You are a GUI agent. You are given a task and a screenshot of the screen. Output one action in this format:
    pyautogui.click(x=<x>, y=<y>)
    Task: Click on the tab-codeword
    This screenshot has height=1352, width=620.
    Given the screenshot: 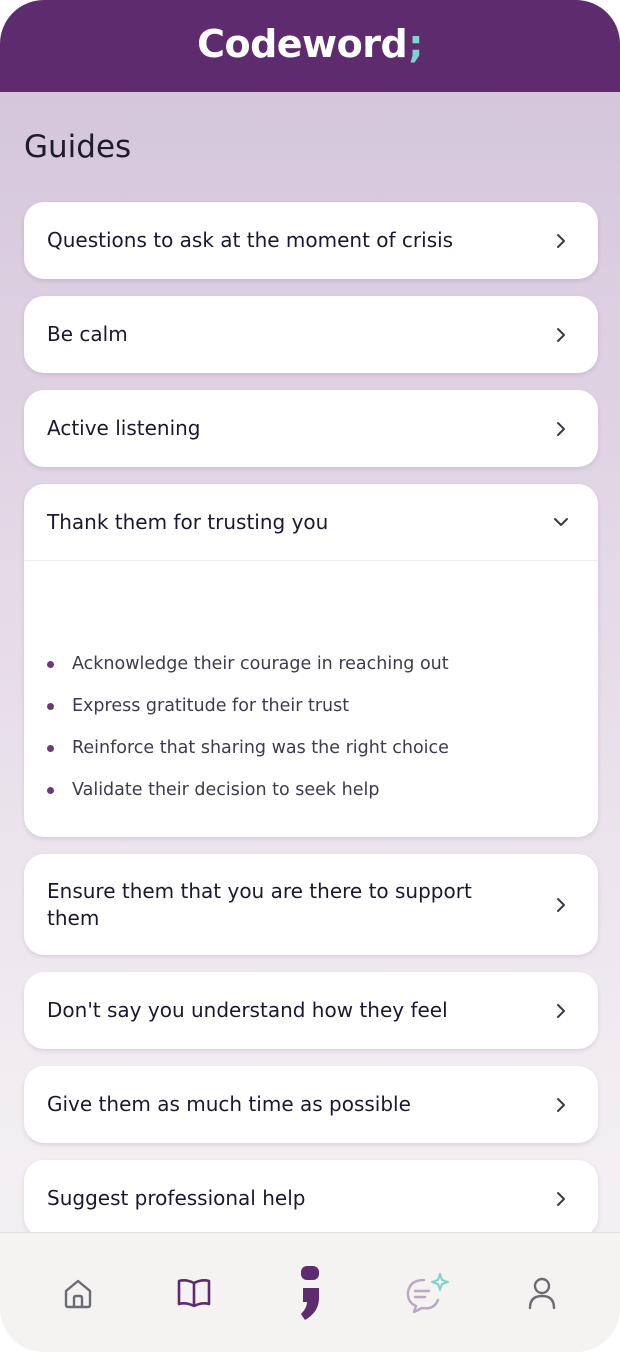 What is the action you would take?
    pyautogui.click(x=310, y=1293)
    